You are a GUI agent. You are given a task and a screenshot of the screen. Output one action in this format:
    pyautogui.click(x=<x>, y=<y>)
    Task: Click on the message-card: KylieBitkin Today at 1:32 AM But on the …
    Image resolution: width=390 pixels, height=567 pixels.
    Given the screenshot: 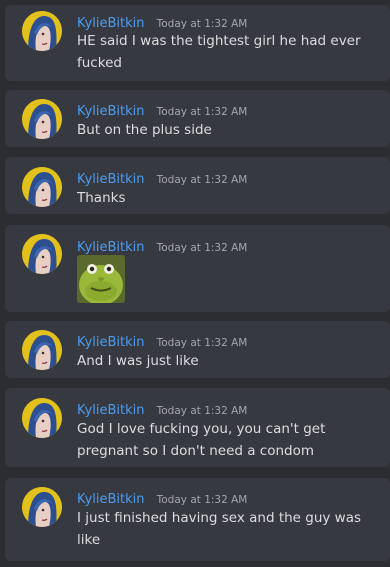 What is the action you would take?
    pyautogui.click(x=197, y=118)
    